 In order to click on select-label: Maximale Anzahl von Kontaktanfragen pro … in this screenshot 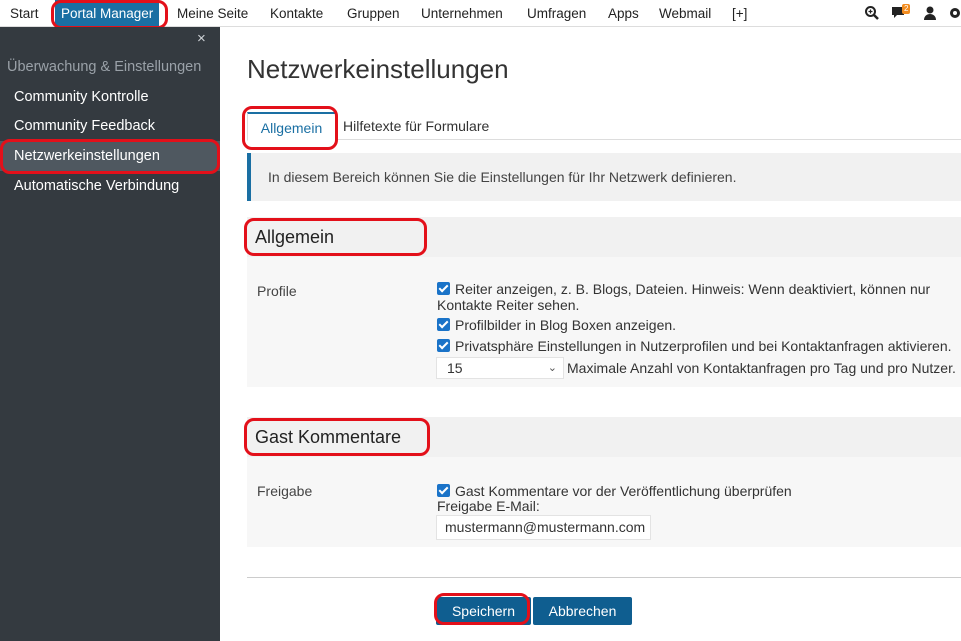, I will do `click(761, 368)`.